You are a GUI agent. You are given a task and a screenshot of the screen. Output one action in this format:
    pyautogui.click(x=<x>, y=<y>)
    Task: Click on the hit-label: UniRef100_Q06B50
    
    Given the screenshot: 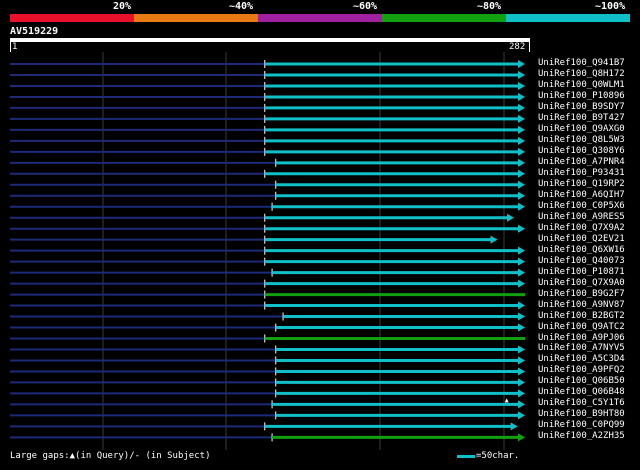 What is the action you would take?
    pyautogui.click(x=581, y=381)
    